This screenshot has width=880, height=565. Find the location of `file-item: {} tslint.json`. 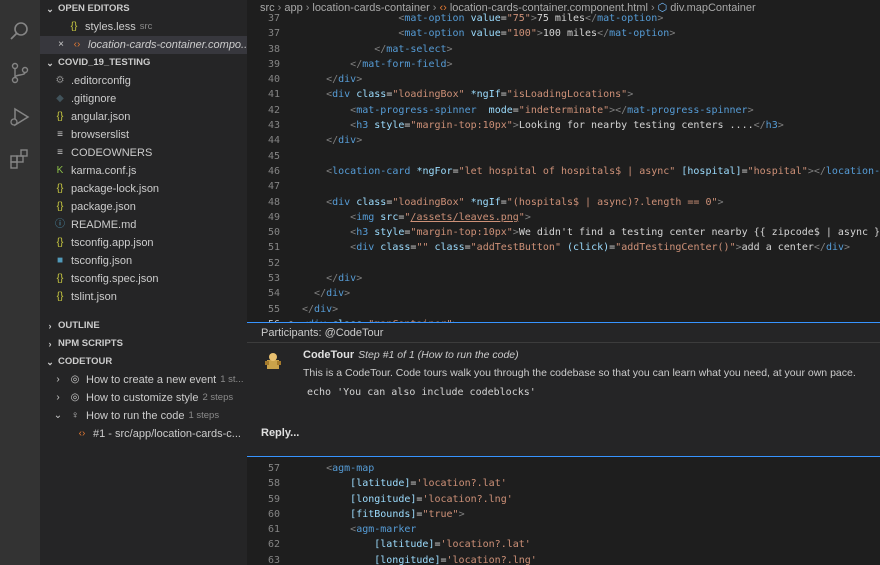

file-item: {} tslint.json is located at coordinates (143, 297).